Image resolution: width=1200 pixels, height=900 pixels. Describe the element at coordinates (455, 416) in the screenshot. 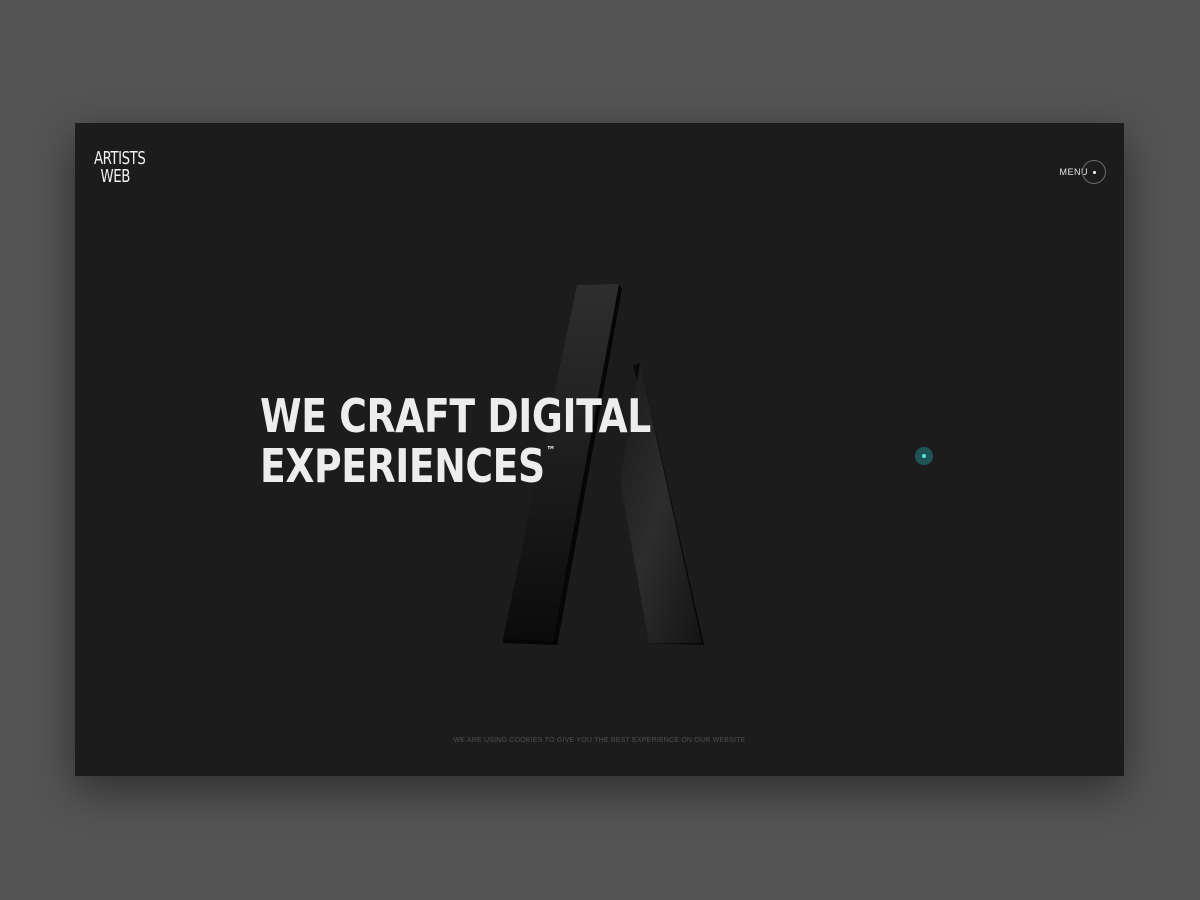

I see `headline-line-1: WE CRAFT DIGITAL` at that location.